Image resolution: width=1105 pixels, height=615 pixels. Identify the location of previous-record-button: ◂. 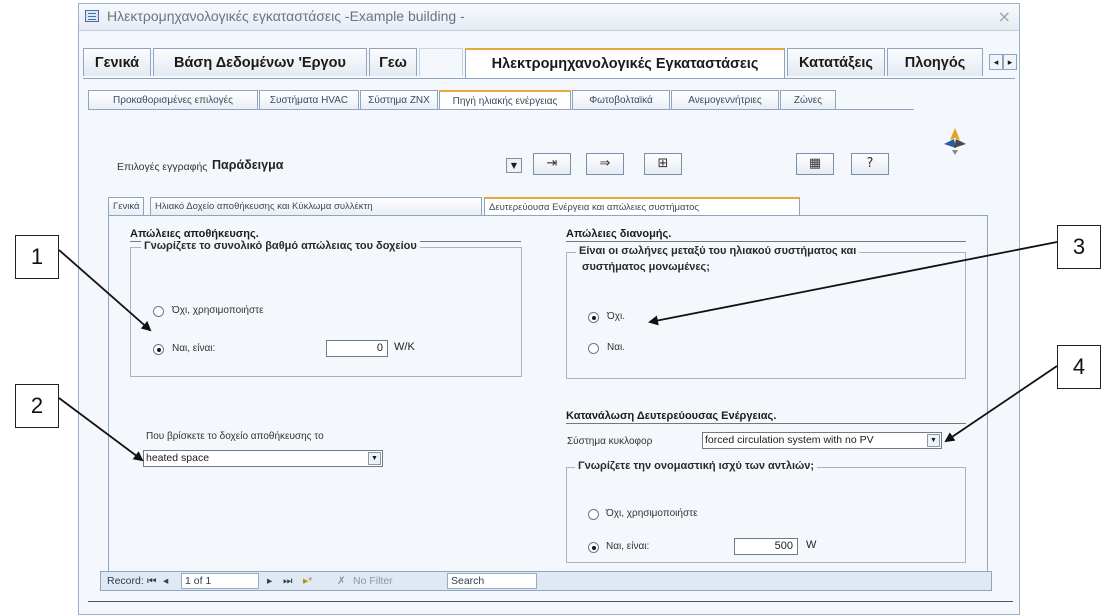
(165, 581).